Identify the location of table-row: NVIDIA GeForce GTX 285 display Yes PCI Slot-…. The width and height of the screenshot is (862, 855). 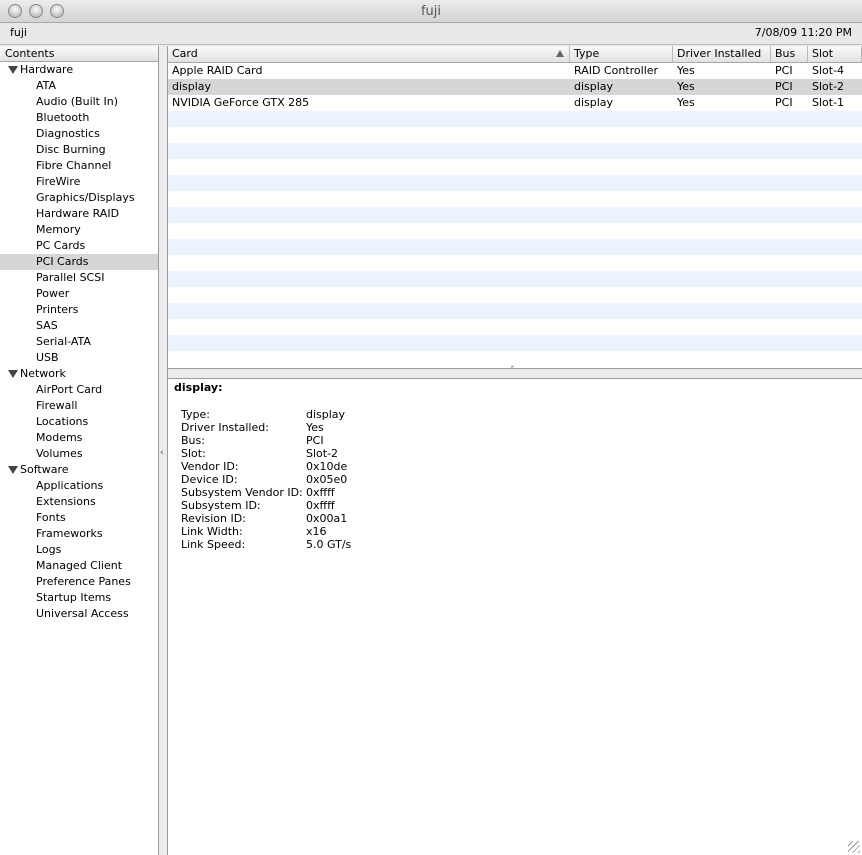
(515, 103).